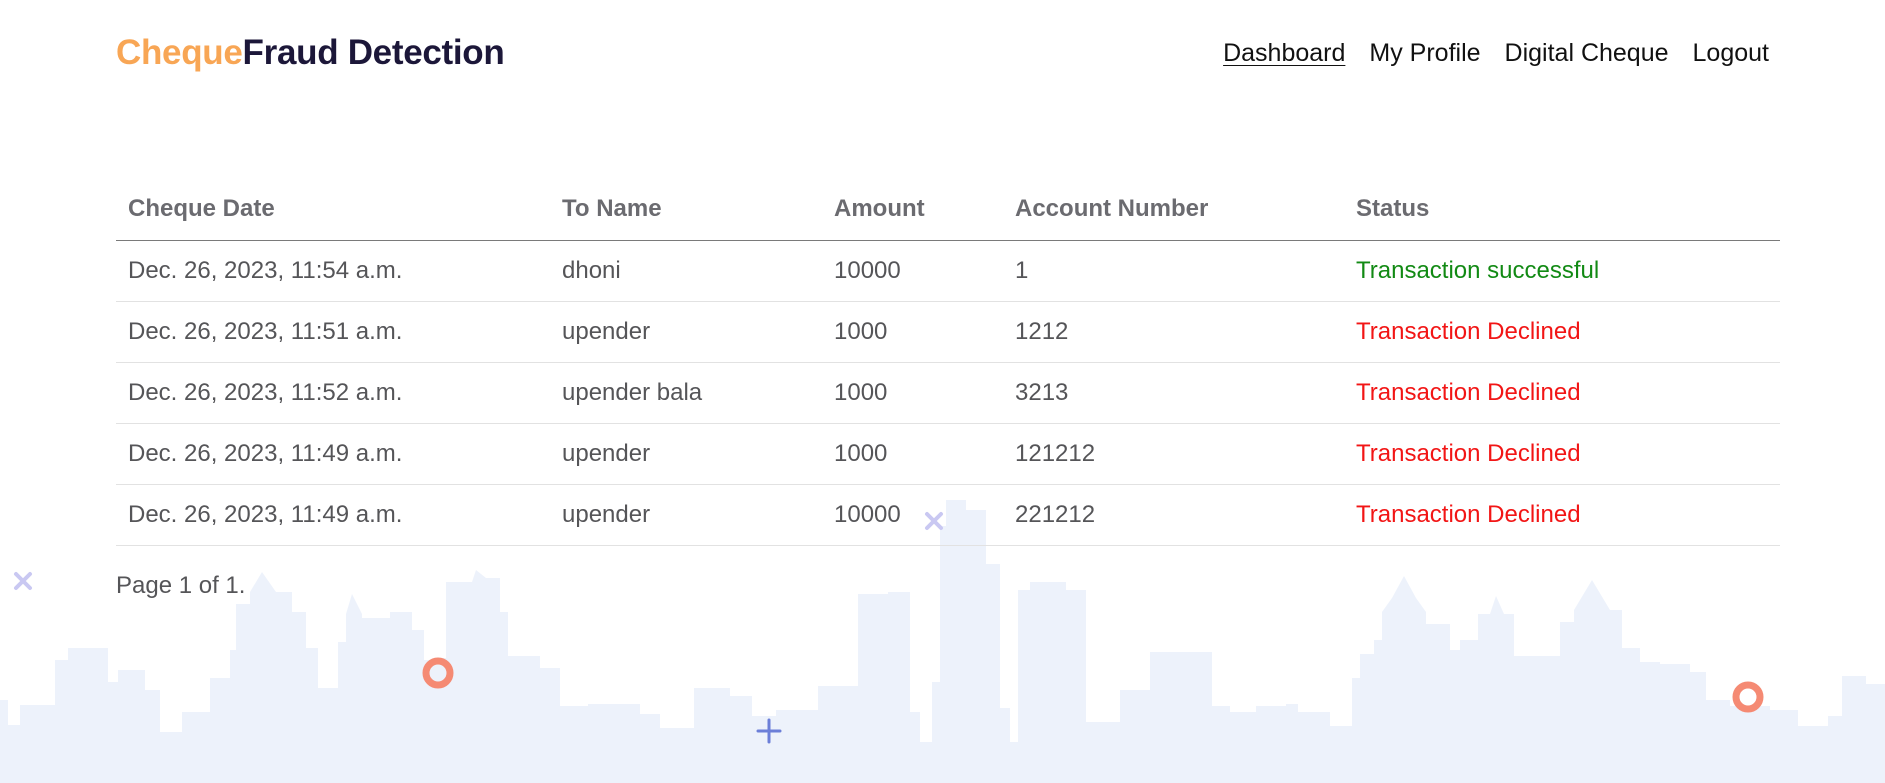 This screenshot has width=1885, height=783. I want to click on pagination-status: Page 1 of 1., so click(181, 585).